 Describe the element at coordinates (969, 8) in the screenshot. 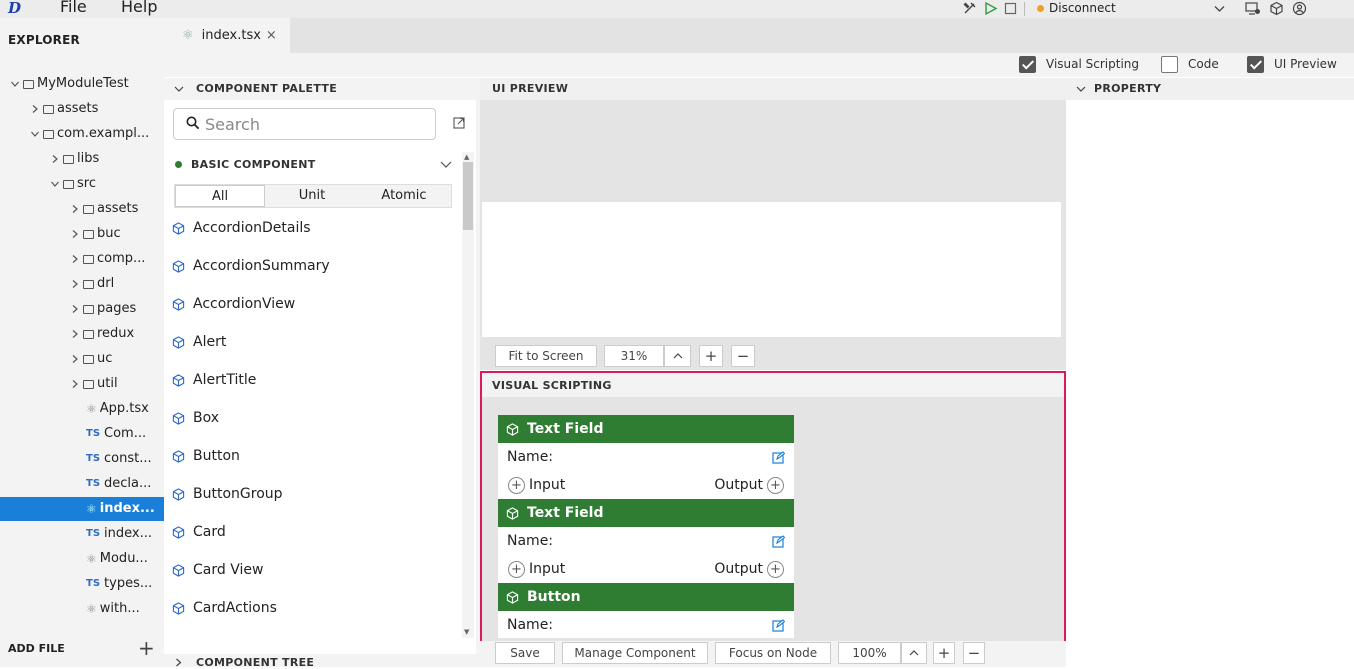

I see `build-icon` at that location.